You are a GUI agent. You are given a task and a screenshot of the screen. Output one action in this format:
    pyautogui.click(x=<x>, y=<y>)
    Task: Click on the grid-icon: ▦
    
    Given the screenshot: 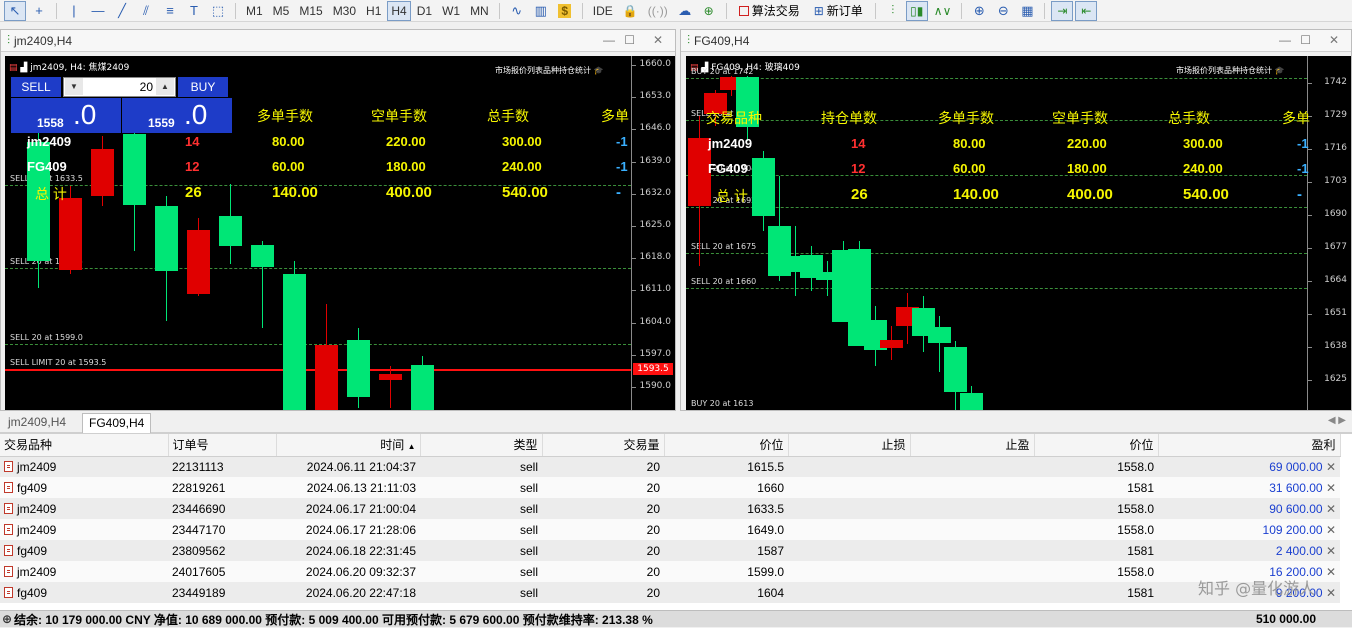 What is the action you would take?
    pyautogui.click(x=1027, y=11)
    